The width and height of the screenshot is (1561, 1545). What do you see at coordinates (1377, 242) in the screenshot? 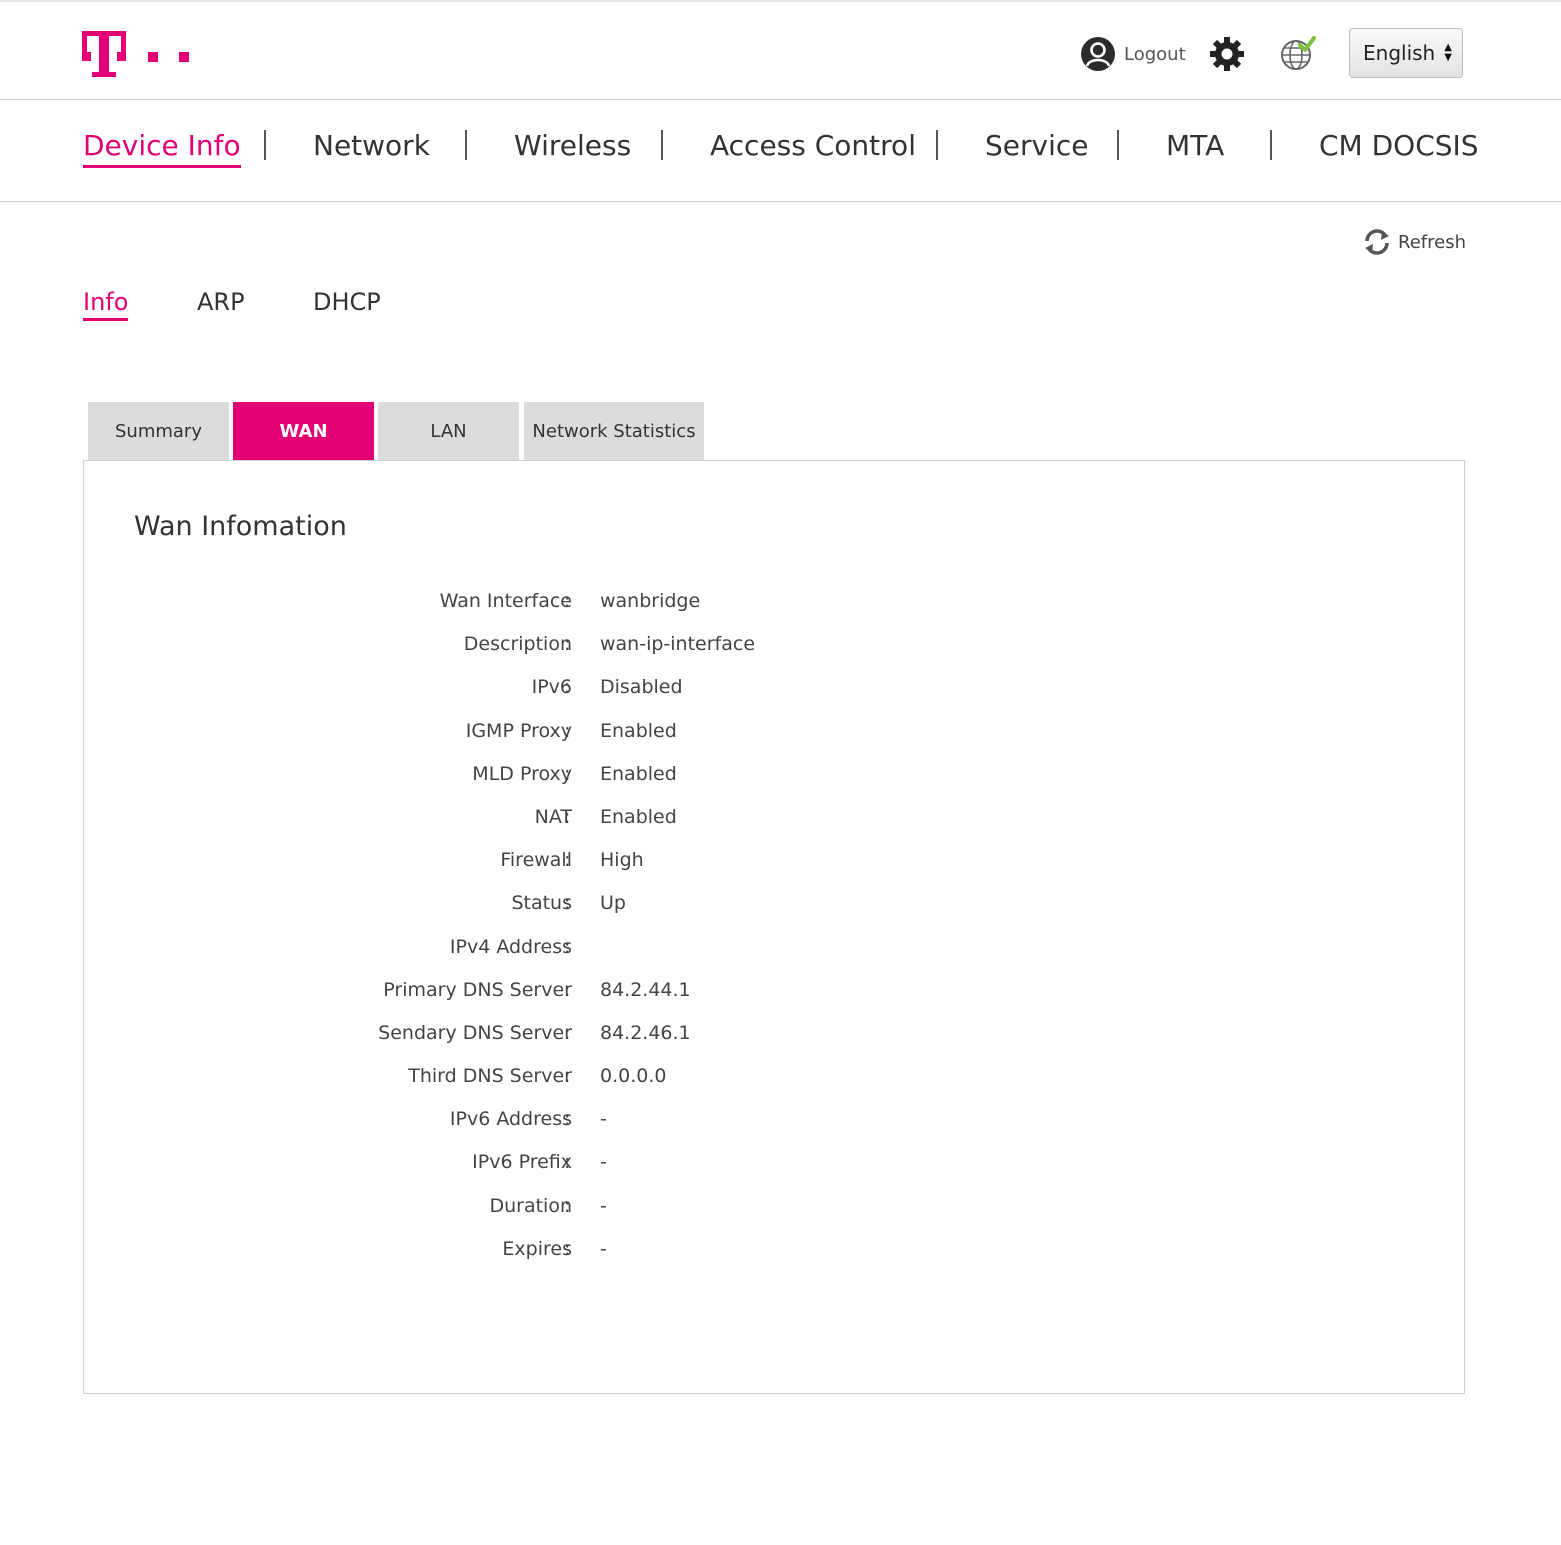
I see `refresh-icon` at bounding box center [1377, 242].